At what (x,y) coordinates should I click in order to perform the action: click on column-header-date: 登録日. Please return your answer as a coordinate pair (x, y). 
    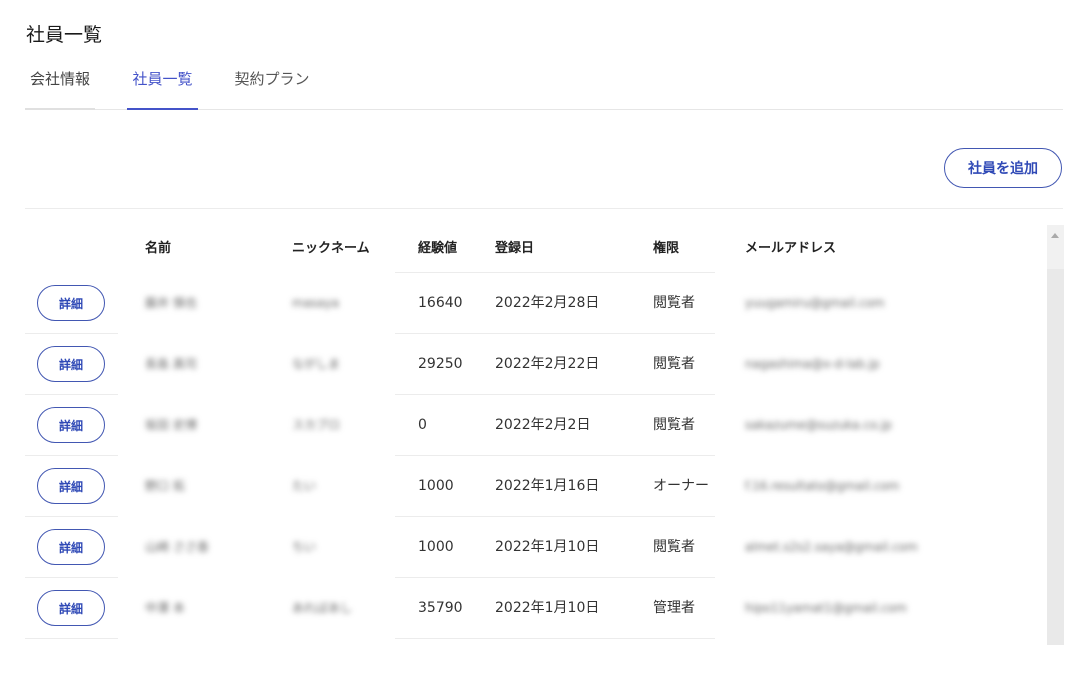
    Looking at the image, I should click on (515, 248).